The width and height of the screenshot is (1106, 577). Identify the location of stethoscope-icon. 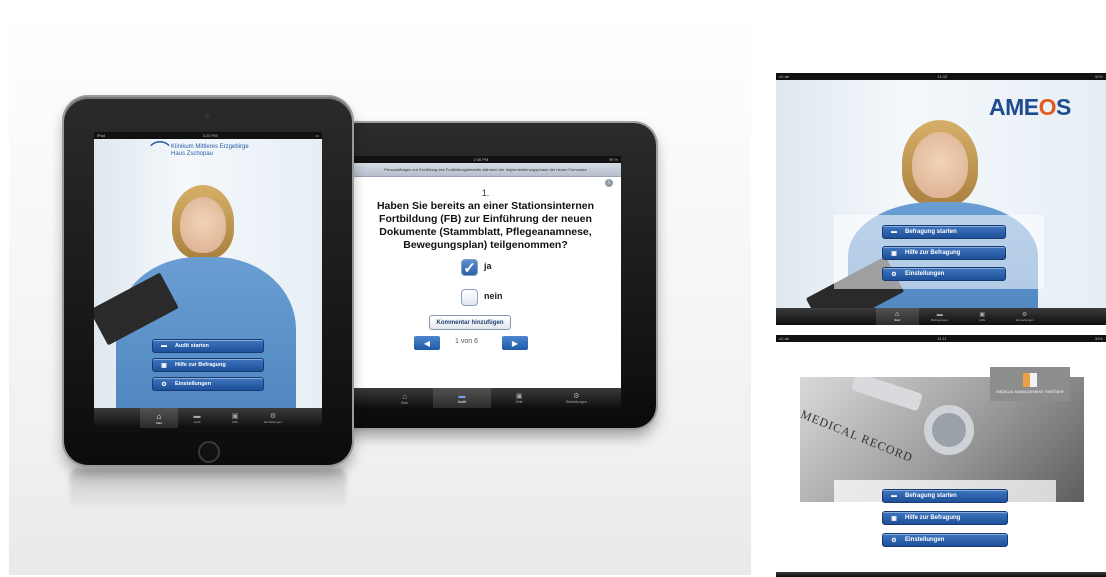
(949, 430).